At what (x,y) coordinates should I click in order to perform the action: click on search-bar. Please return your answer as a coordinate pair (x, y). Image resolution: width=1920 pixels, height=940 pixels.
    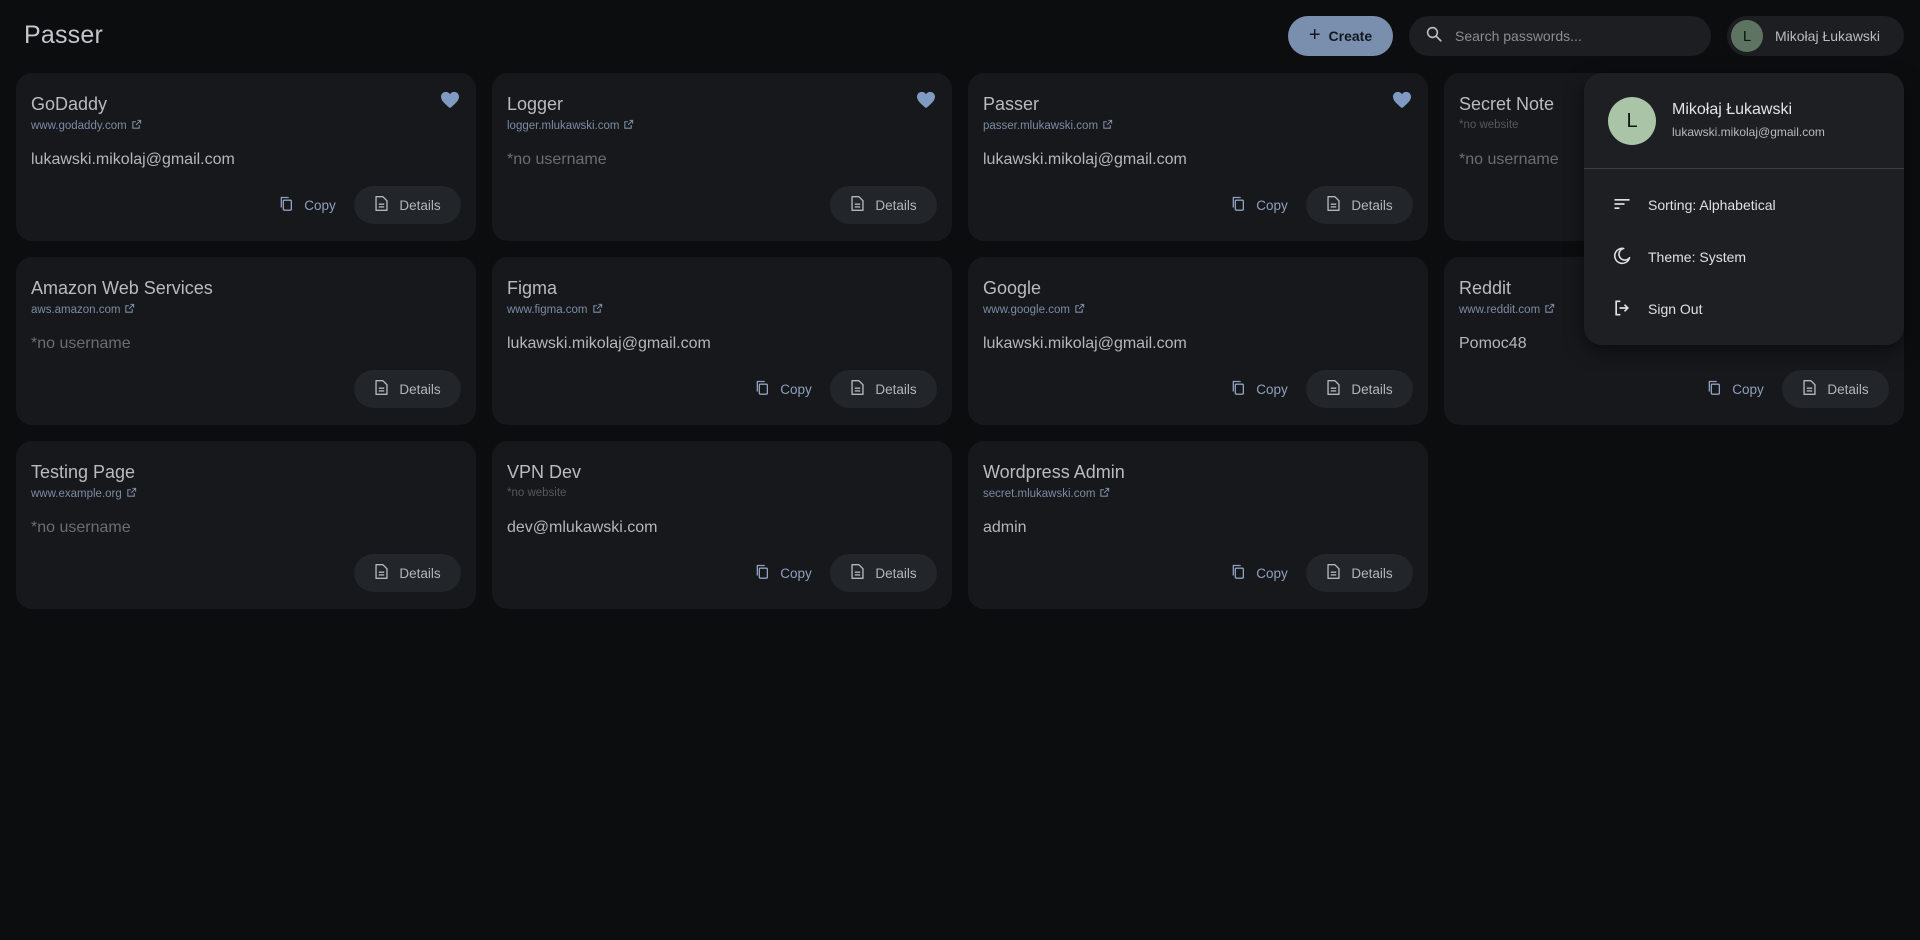
    Looking at the image, I should click on (1560, 36).